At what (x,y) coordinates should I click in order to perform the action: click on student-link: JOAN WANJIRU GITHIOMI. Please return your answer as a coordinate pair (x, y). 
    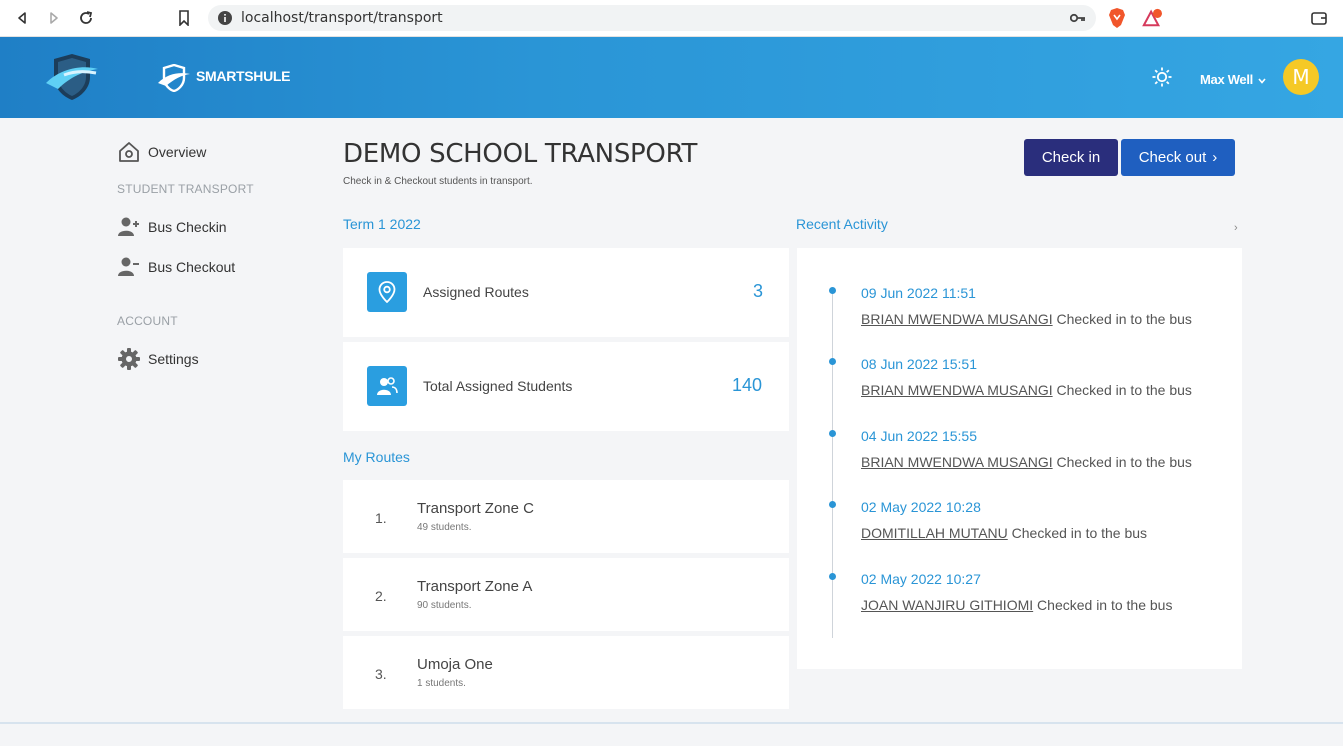
    Looking at the image, I should click on (947, 605).